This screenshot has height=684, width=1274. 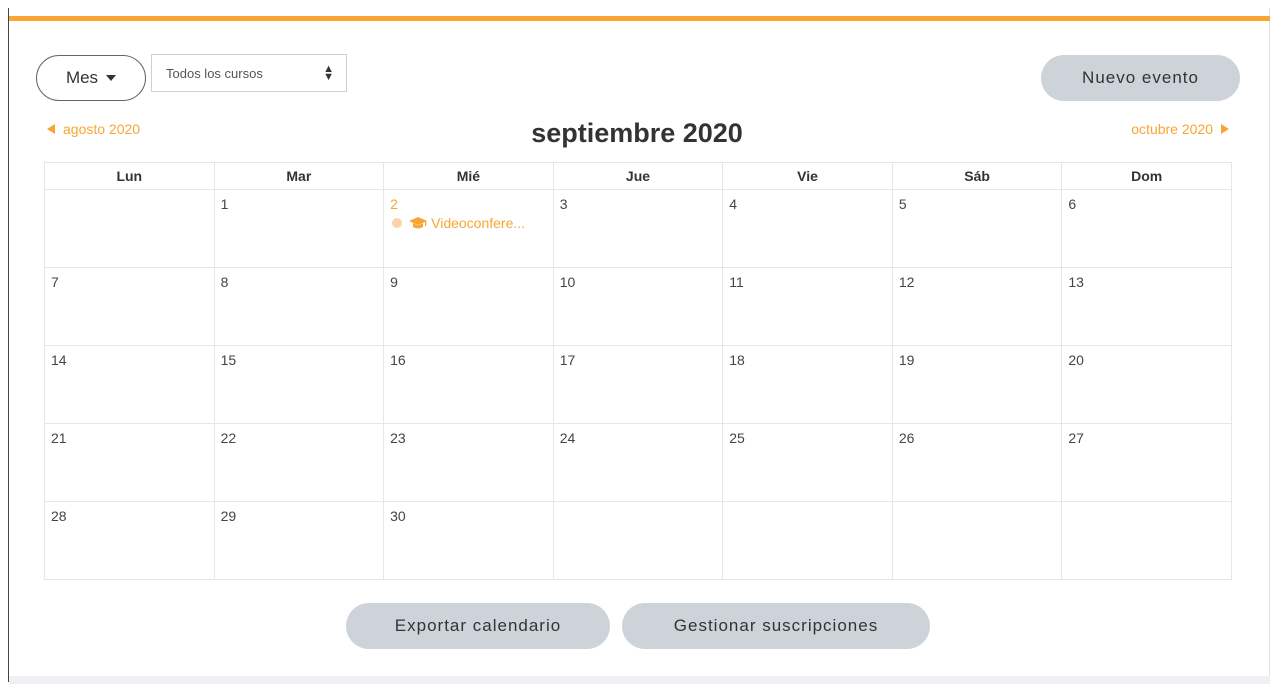 I want to click on day-number: 29, so click(x=228, y=516).